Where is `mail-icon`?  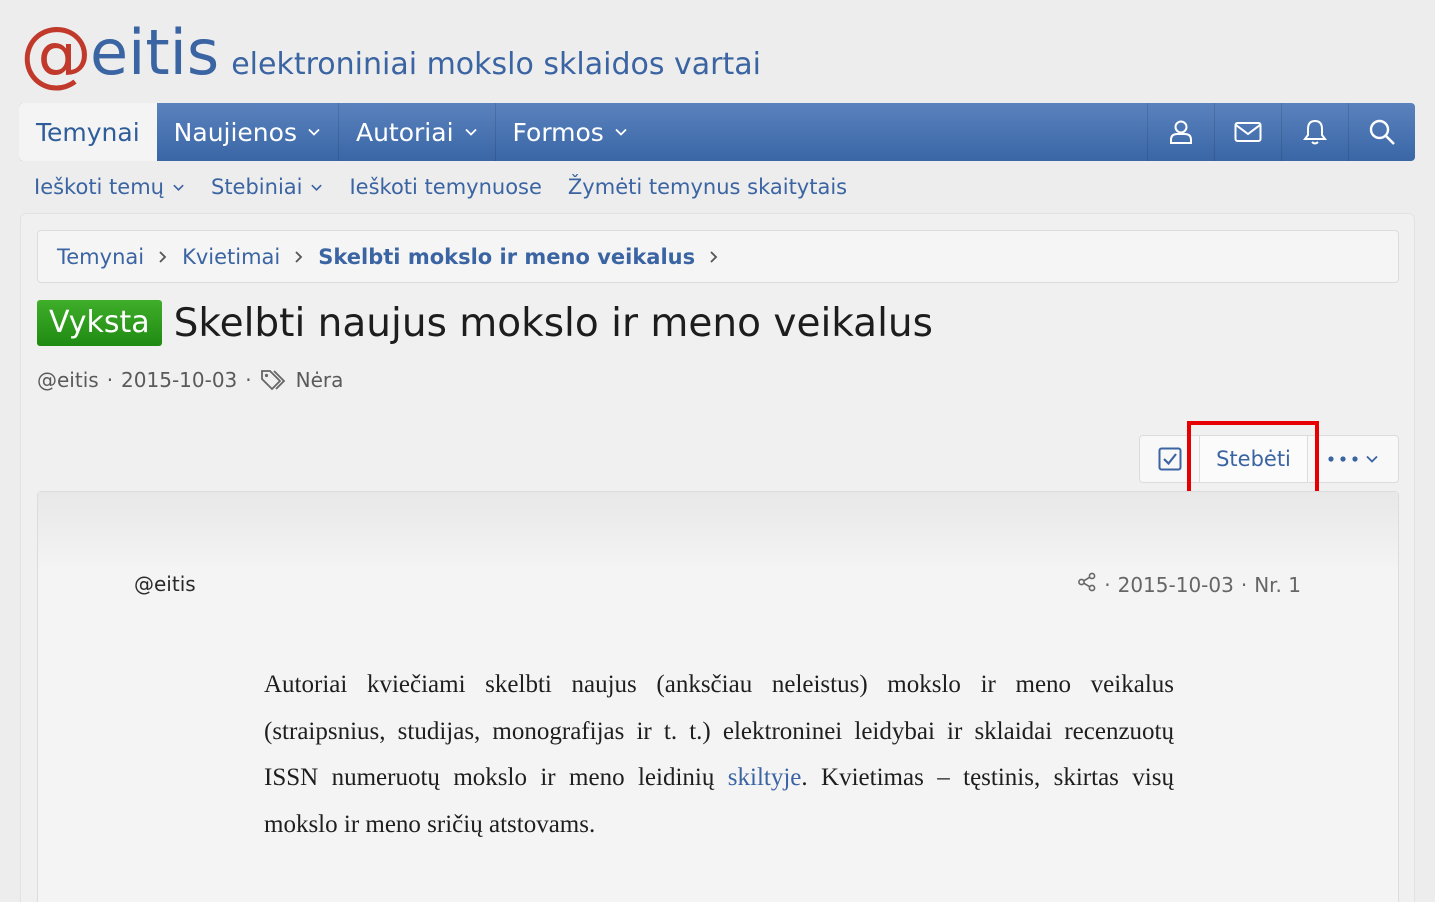
mail-icon is located at coordinates (1248, 132).